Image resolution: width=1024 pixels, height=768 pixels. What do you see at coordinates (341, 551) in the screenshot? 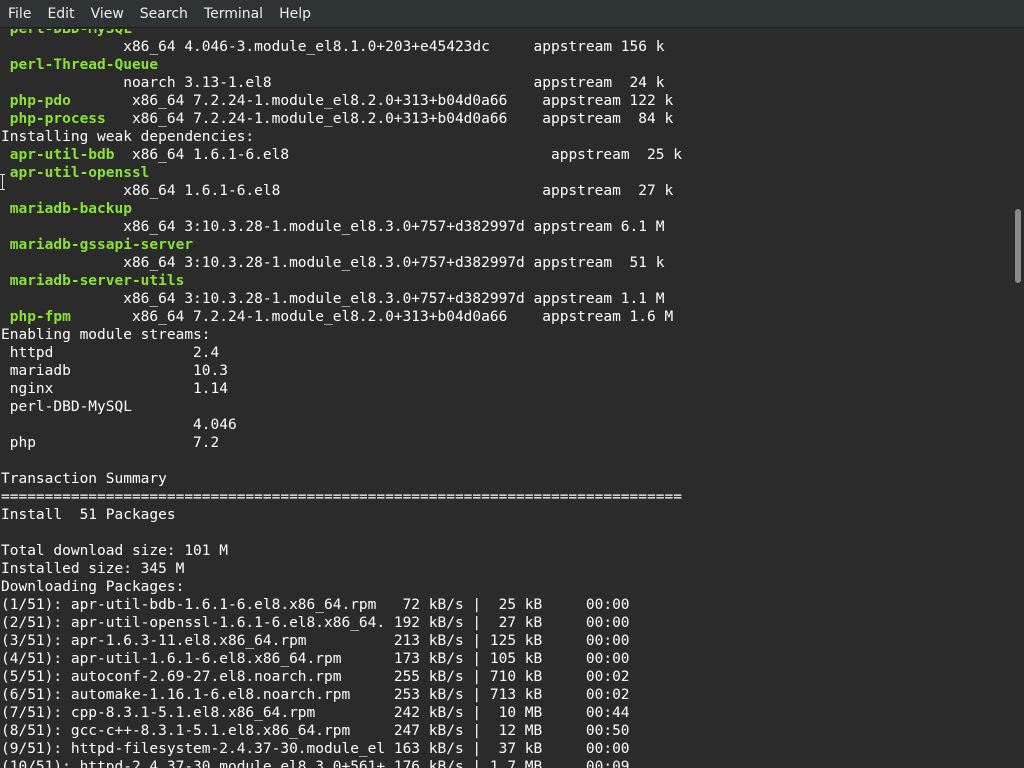
I see `terminal-line: Total download size: 101 M` at bounding box center [341, 551].